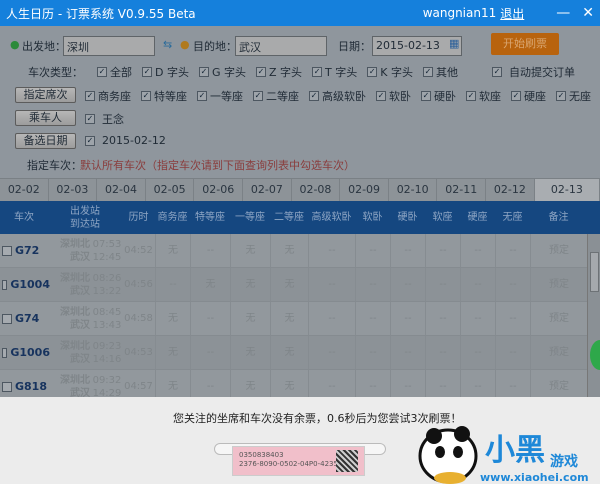  I want to click on train-type-option: ✓ Z 字头, so click(279, 72).